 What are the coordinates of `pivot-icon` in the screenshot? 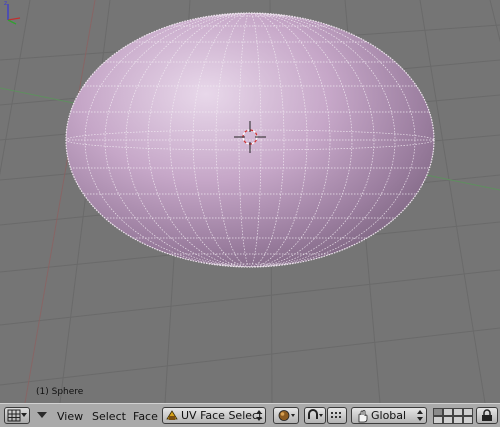 It's located at (315, 414).